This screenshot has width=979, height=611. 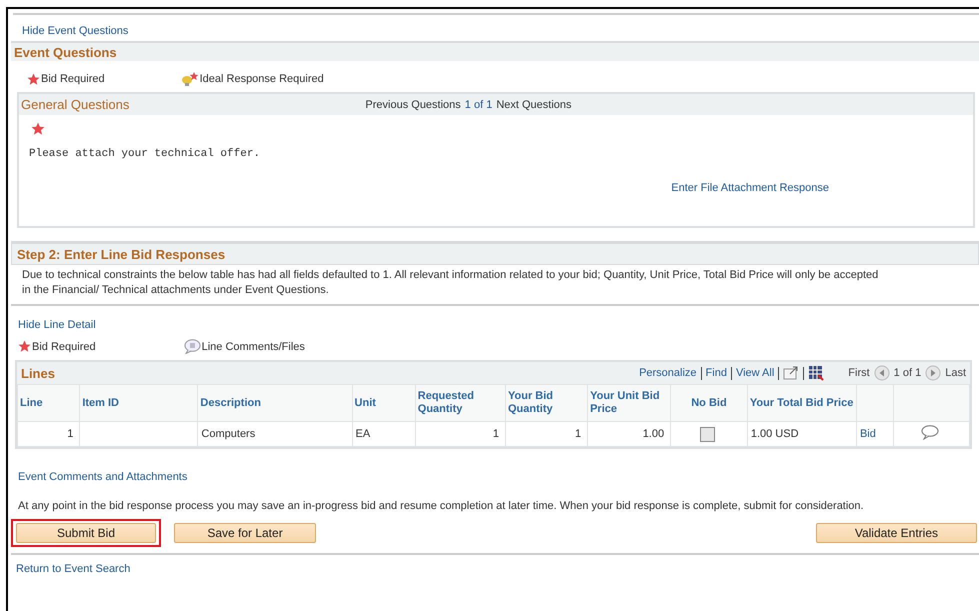 What do you see at coordinates (791, 373) in the screenshot?
I see `zoom-window-icon` at bounding box center [791, 373].